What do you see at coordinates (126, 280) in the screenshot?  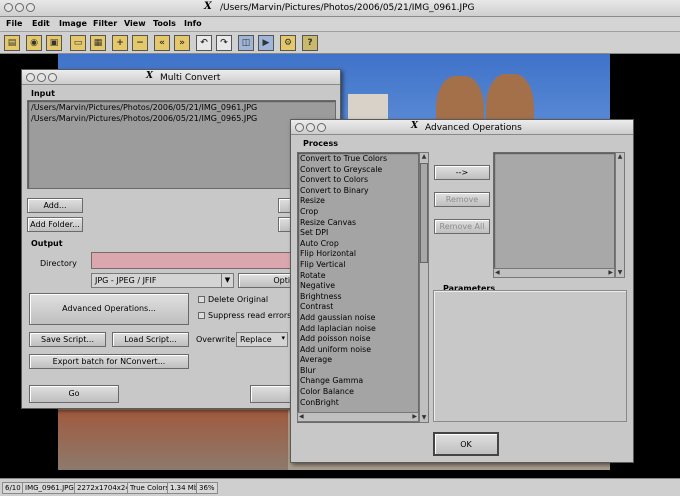 I see `format-select-value: JPG - JPEG / JFIF` at bounding box center [126, 280].